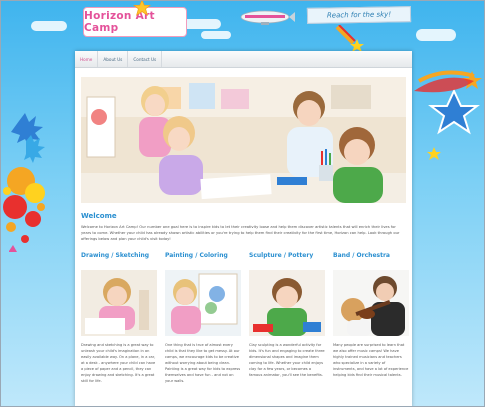 The width and height of the screenshot is (485, 407). I want to click on nav-contact-us: Contact Us, so click(145, 59).